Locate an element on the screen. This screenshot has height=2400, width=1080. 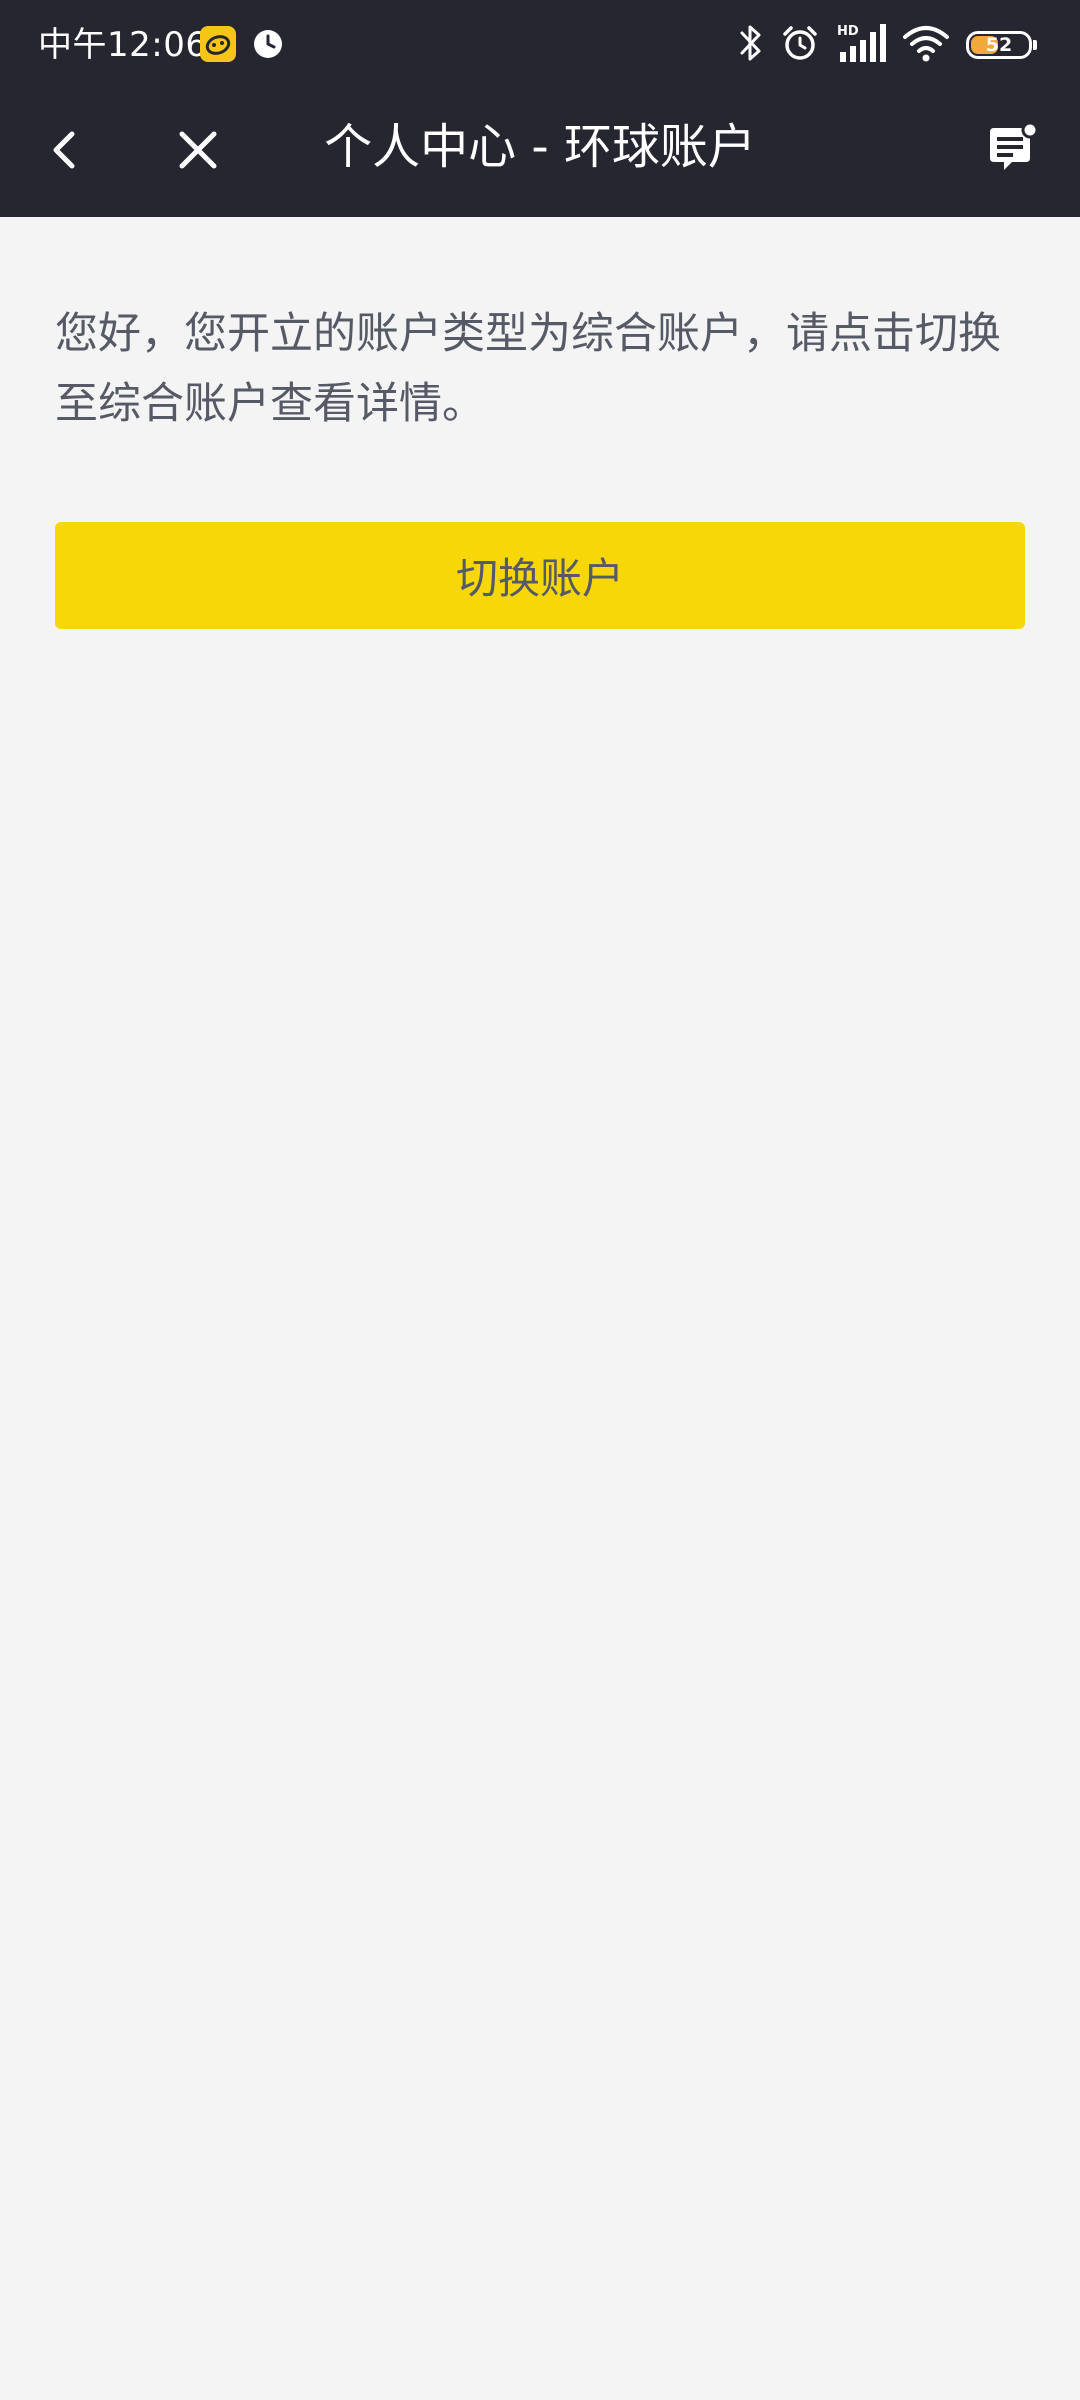
yellow-app-notification-icon is located at coordinates (218, 44).